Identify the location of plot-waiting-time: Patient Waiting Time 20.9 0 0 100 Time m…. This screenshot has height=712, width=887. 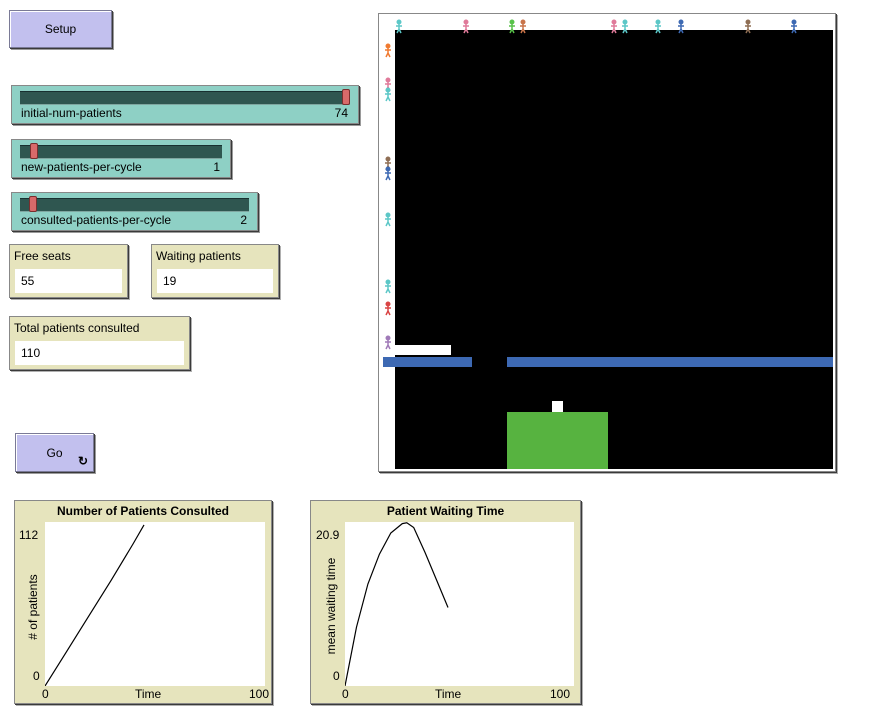
(445, 602).